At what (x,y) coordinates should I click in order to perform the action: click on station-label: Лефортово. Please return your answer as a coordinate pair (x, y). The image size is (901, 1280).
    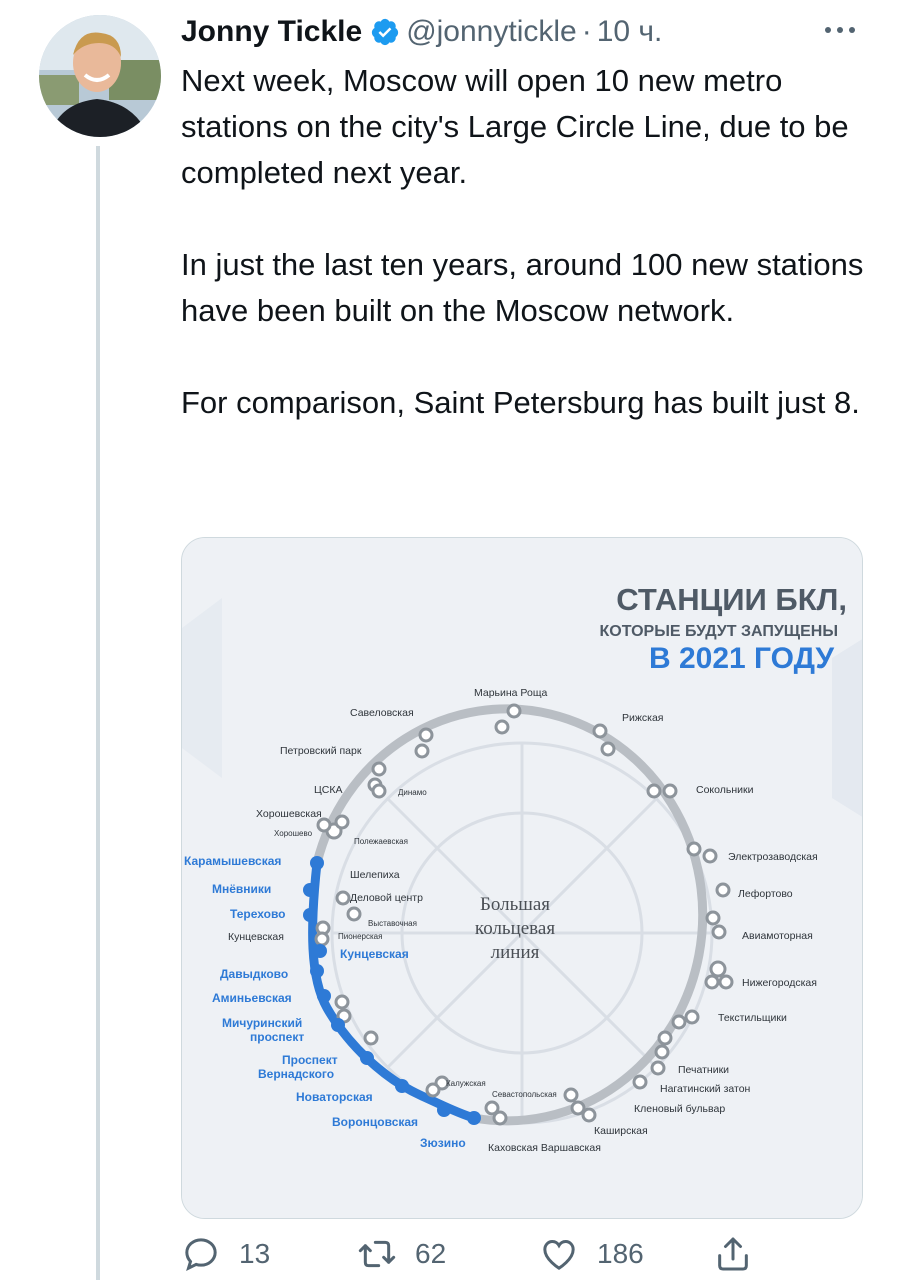
    Looking at the image, I should click on (765, 894).